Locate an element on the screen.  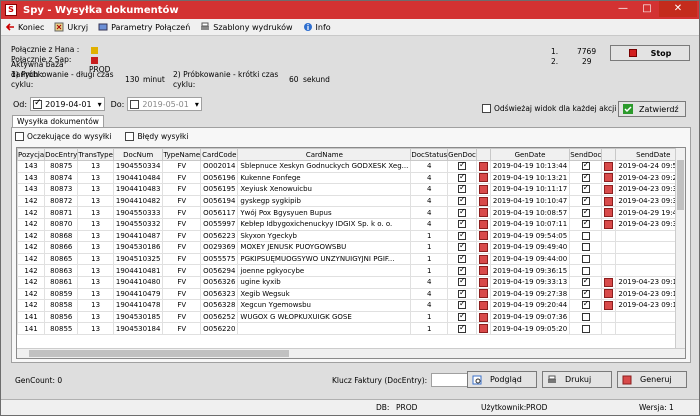
column-header: CardCode is located at coordinates (219, 154).